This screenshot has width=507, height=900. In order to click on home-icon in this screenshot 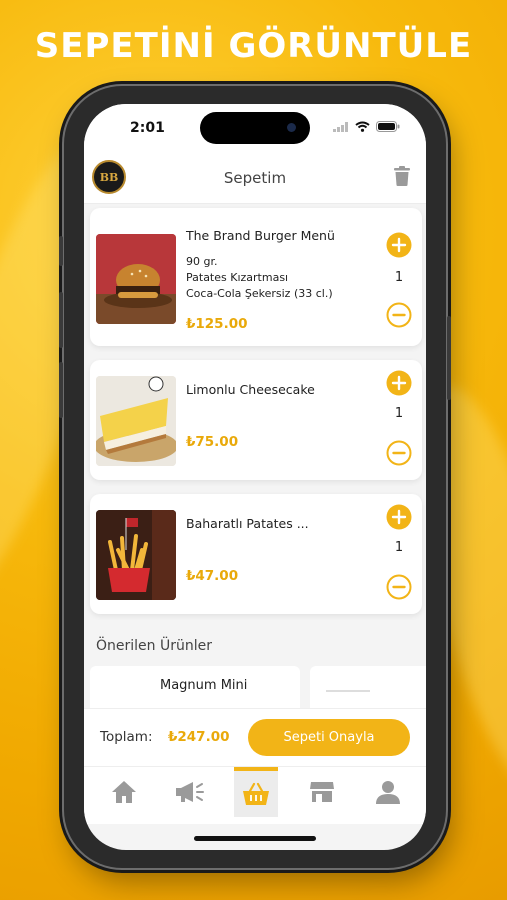, I will do `click(124, 792)`.